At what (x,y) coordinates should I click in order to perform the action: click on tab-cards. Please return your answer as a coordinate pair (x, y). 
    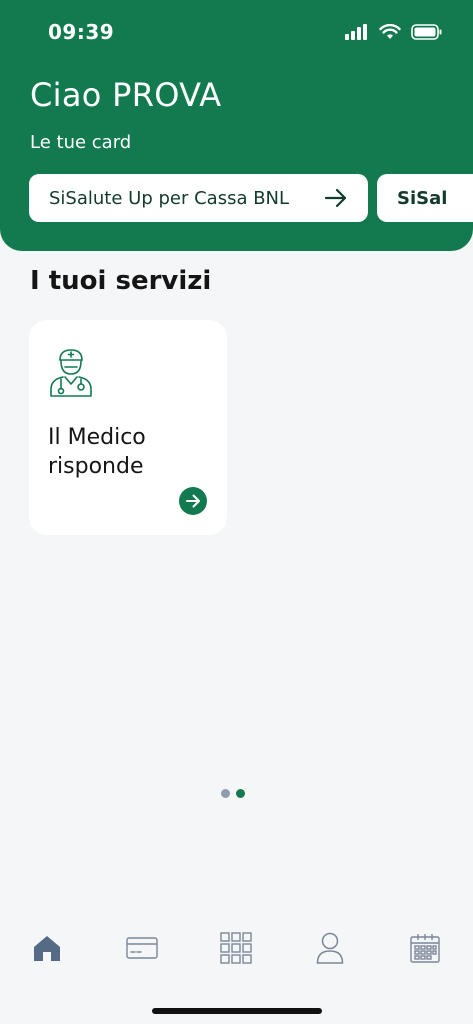
    Looking at the image, I should click on (142, 948).